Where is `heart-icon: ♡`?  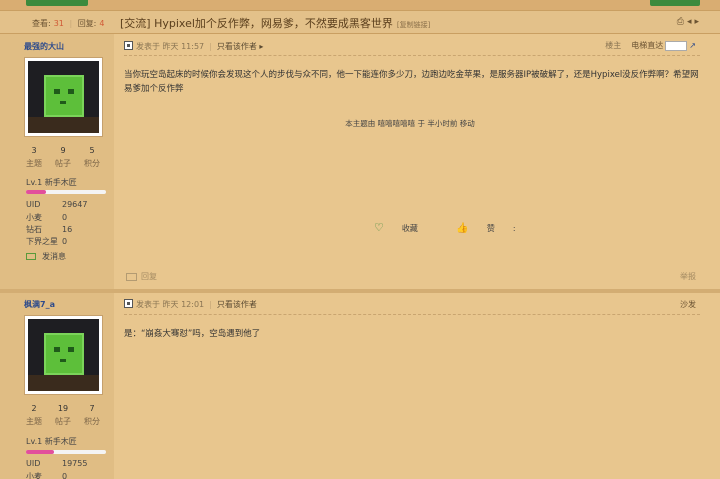
heart-icon: ♡ is located at coordinates (379, 227).